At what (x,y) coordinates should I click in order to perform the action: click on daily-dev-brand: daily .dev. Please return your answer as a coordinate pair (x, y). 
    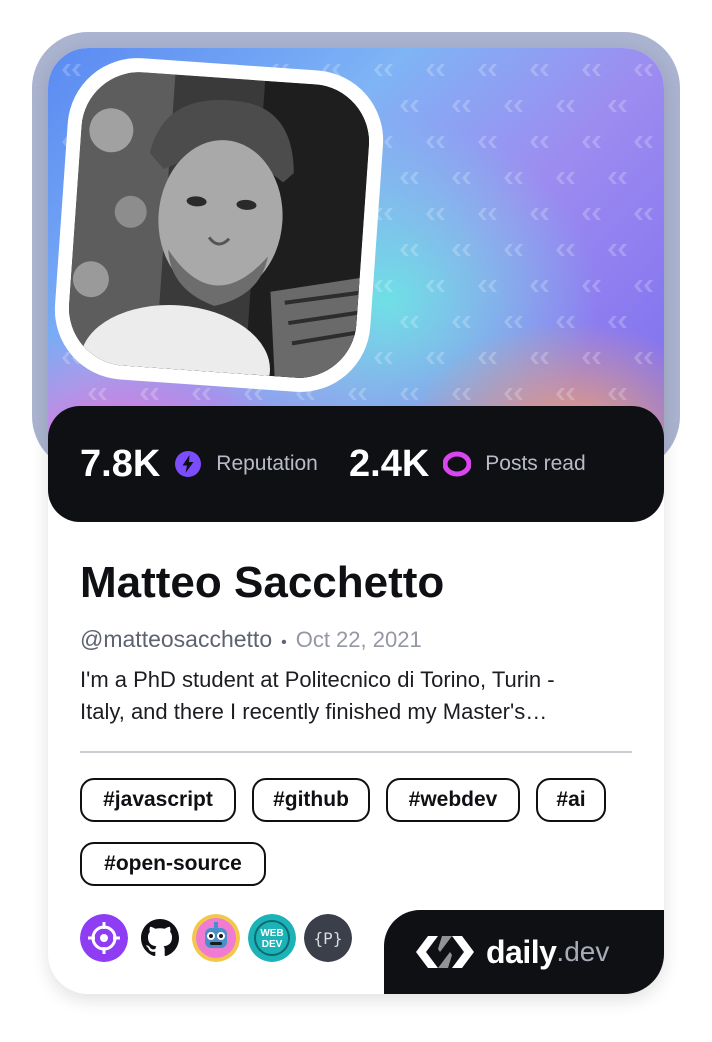
    Looking at the image, I should click on (511, 952).